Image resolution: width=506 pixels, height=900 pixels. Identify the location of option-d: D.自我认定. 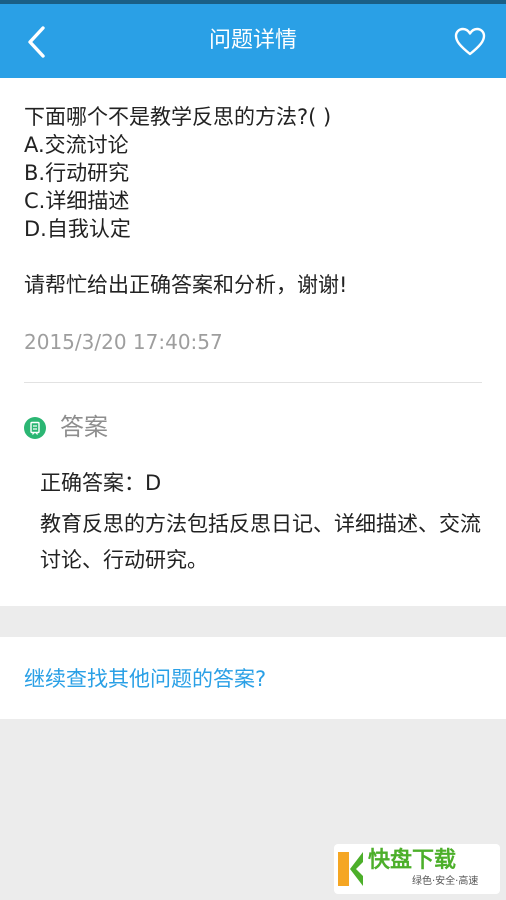
(77, 229).